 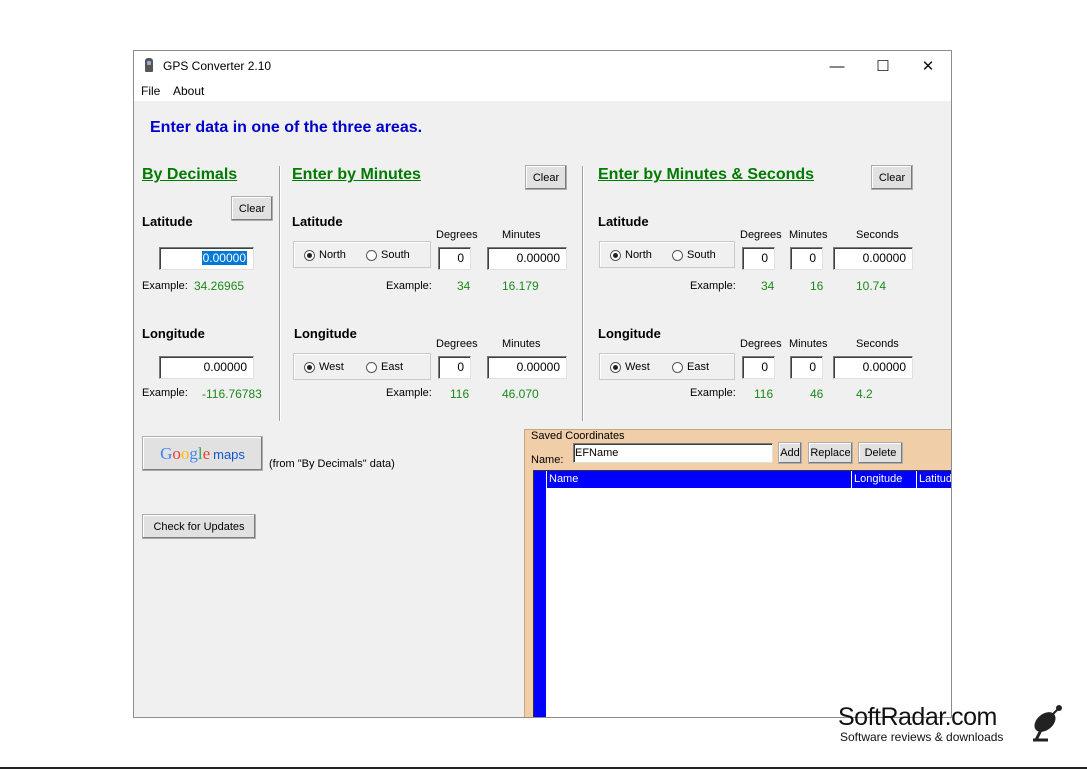 I want to click on minutes-north-label: North, so click(x=332, y=255).